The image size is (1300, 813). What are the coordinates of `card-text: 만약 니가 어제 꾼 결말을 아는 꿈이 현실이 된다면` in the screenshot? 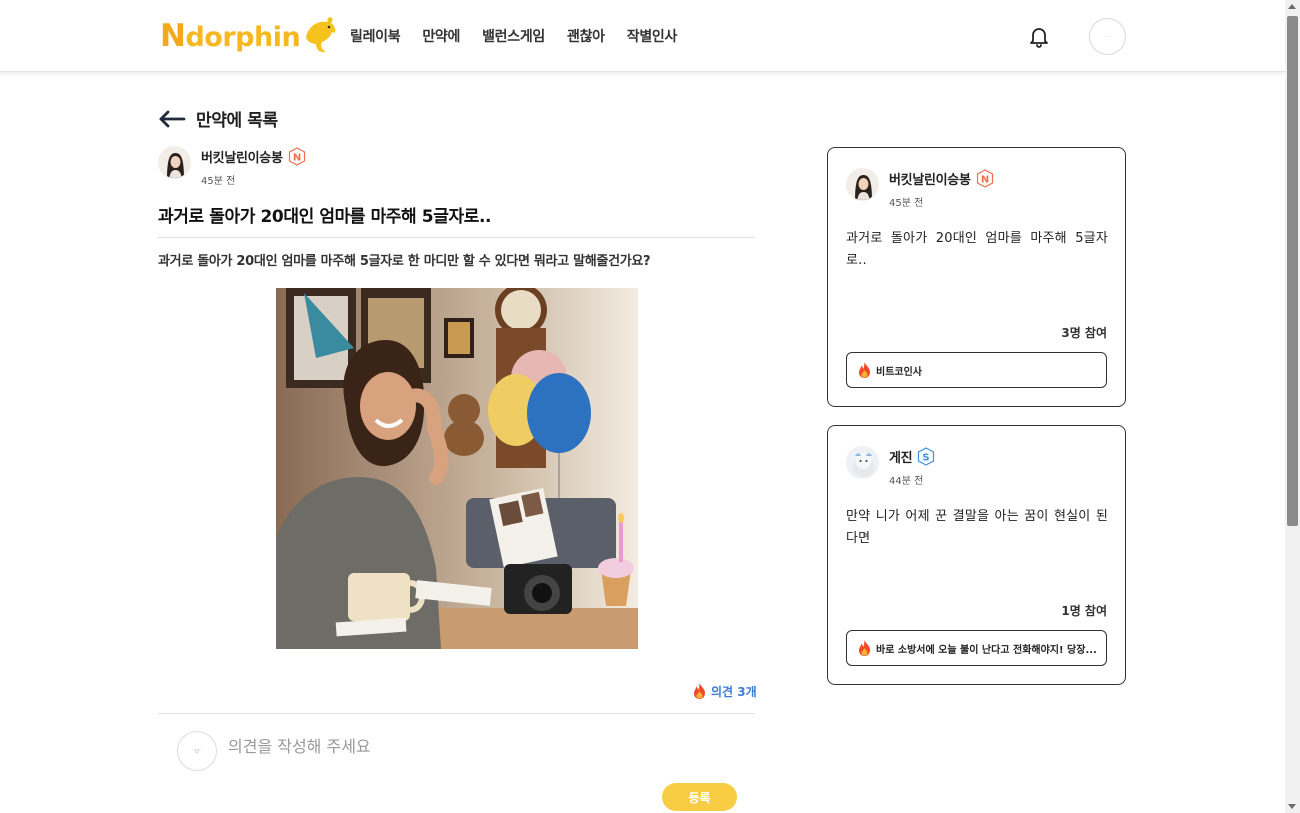 It's located at (977, 527).